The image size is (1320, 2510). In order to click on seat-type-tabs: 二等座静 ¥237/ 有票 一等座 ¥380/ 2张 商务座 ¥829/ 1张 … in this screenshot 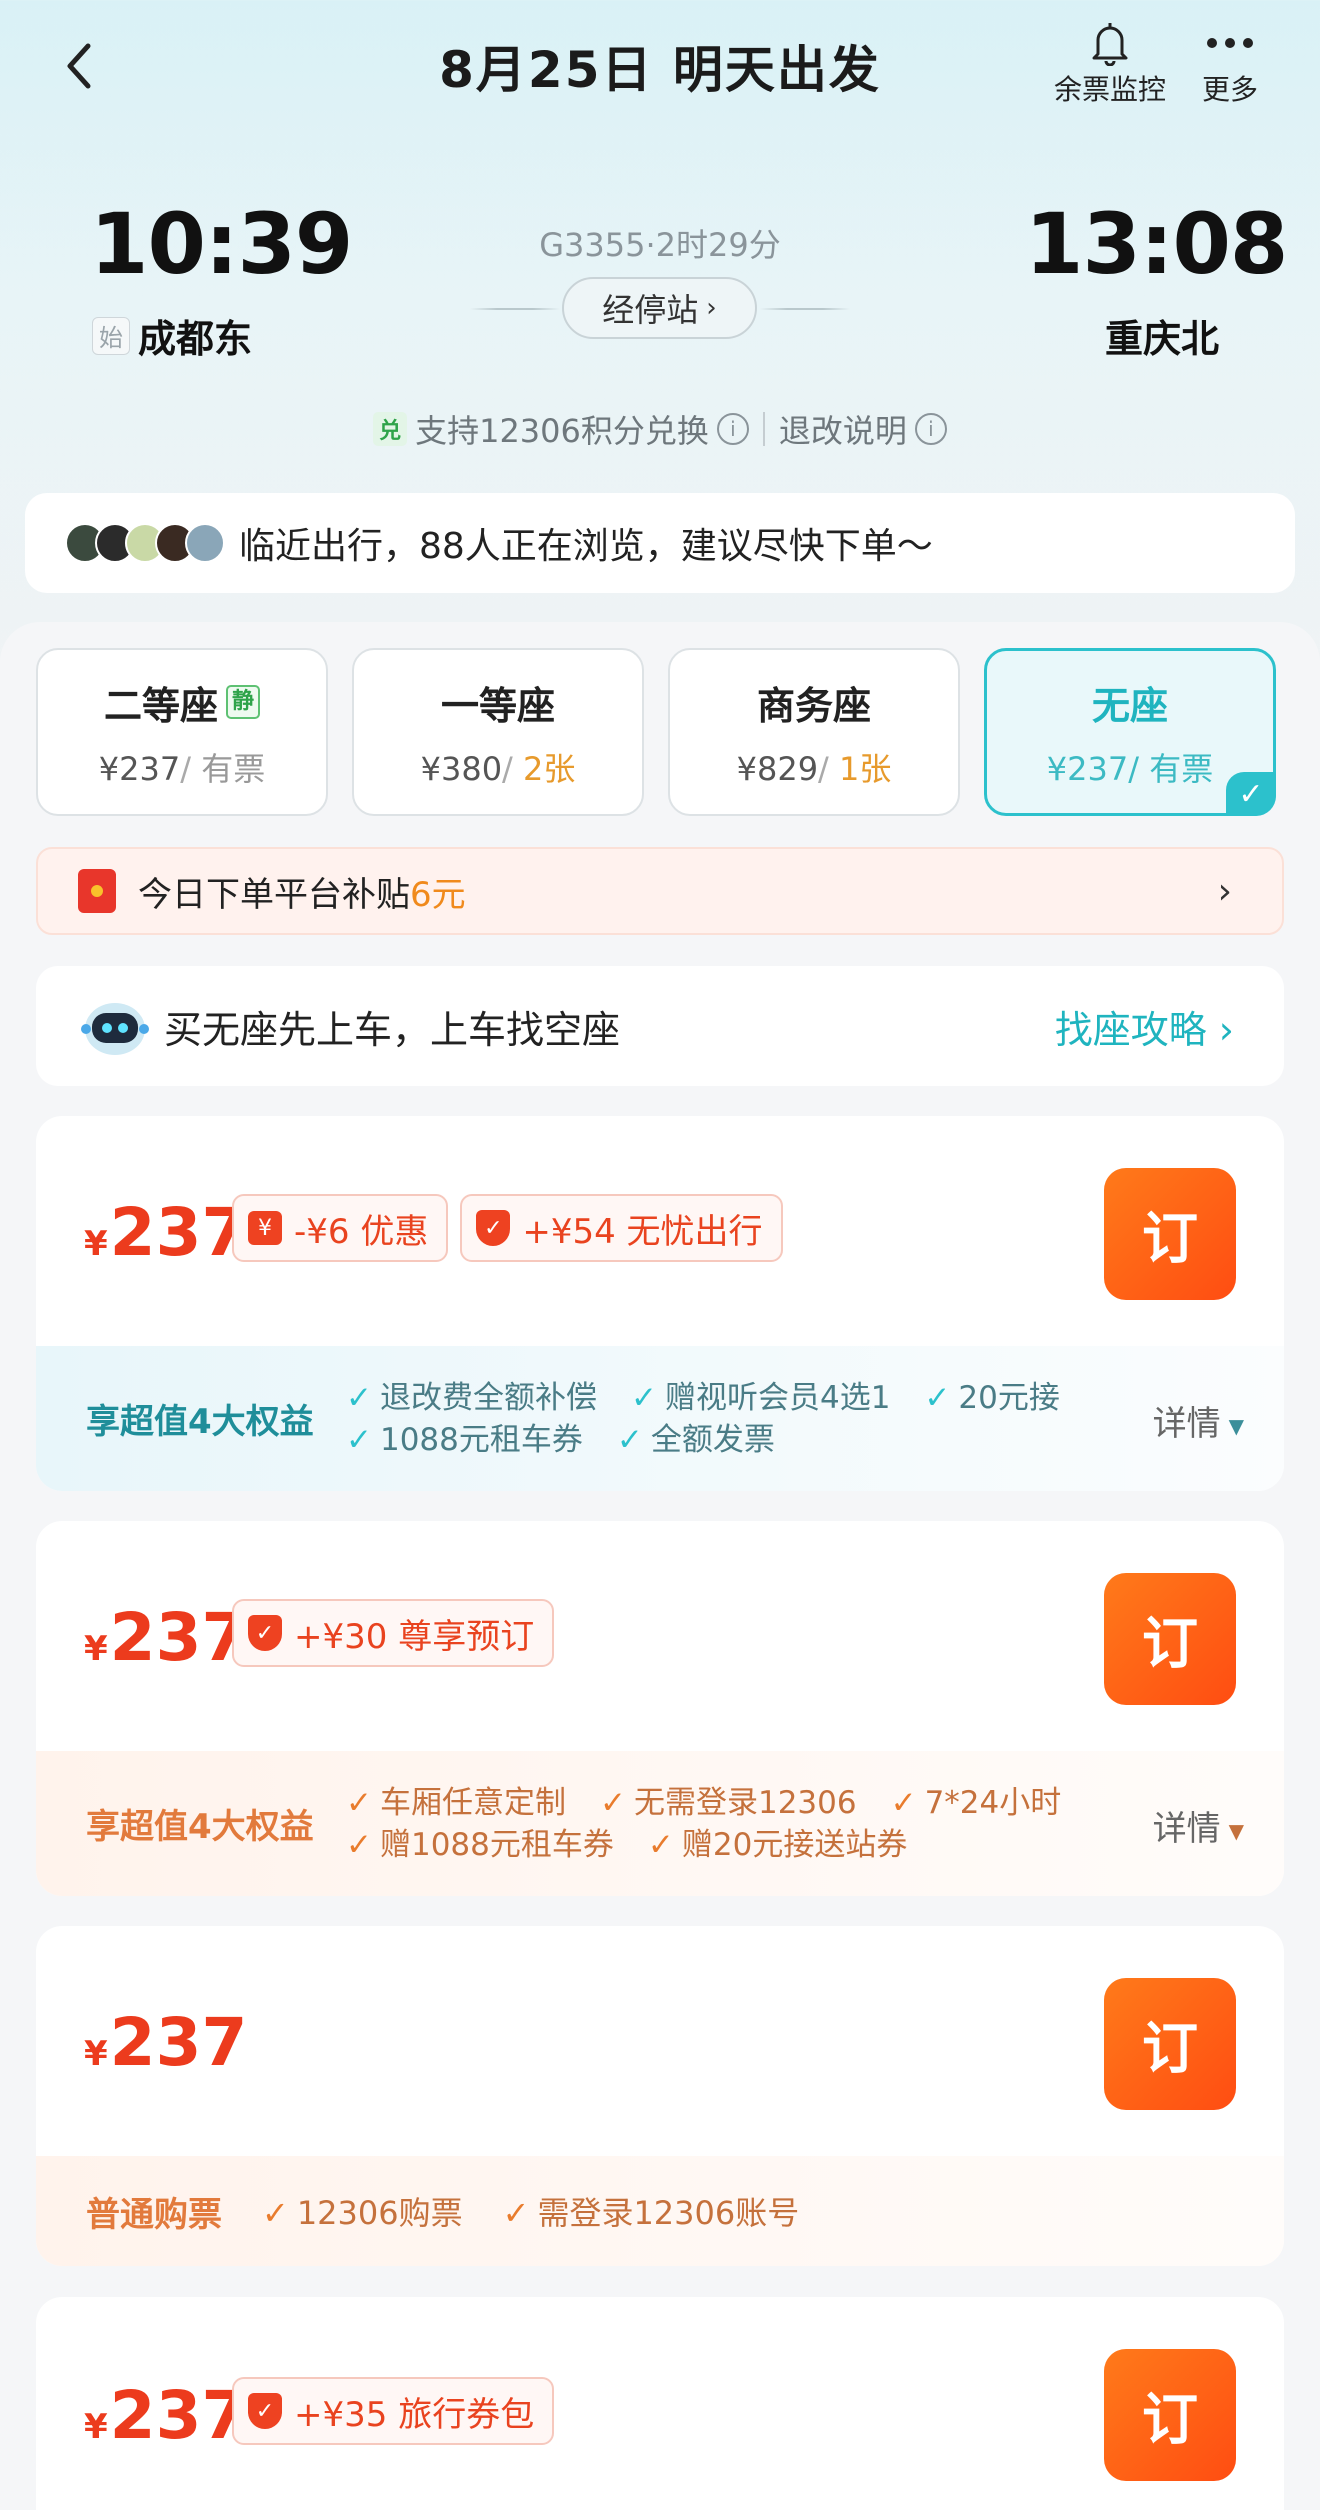, I will do `click(661, 732)`.